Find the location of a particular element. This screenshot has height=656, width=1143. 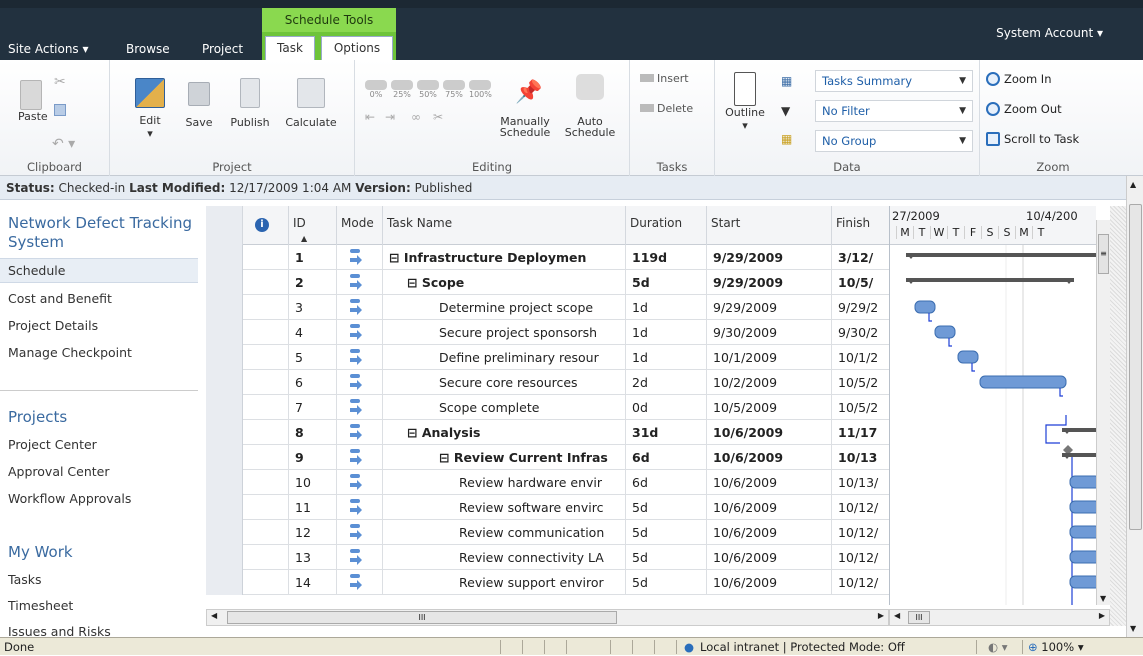

start-cell: 10/5/2009 is located at coordinates (769, 407).